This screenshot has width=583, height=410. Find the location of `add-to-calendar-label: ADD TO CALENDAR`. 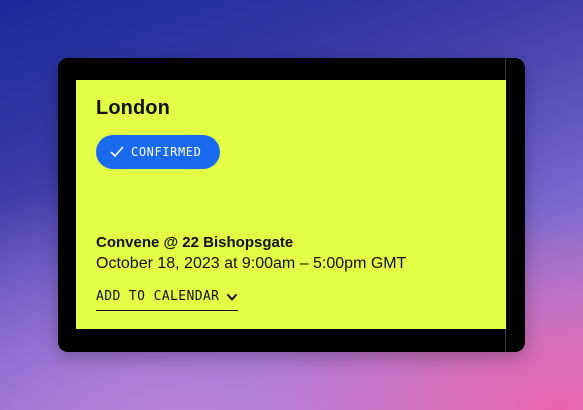

add-to-calendar-label: ADD TO CALENDAR is located at coordinates (158, 296).